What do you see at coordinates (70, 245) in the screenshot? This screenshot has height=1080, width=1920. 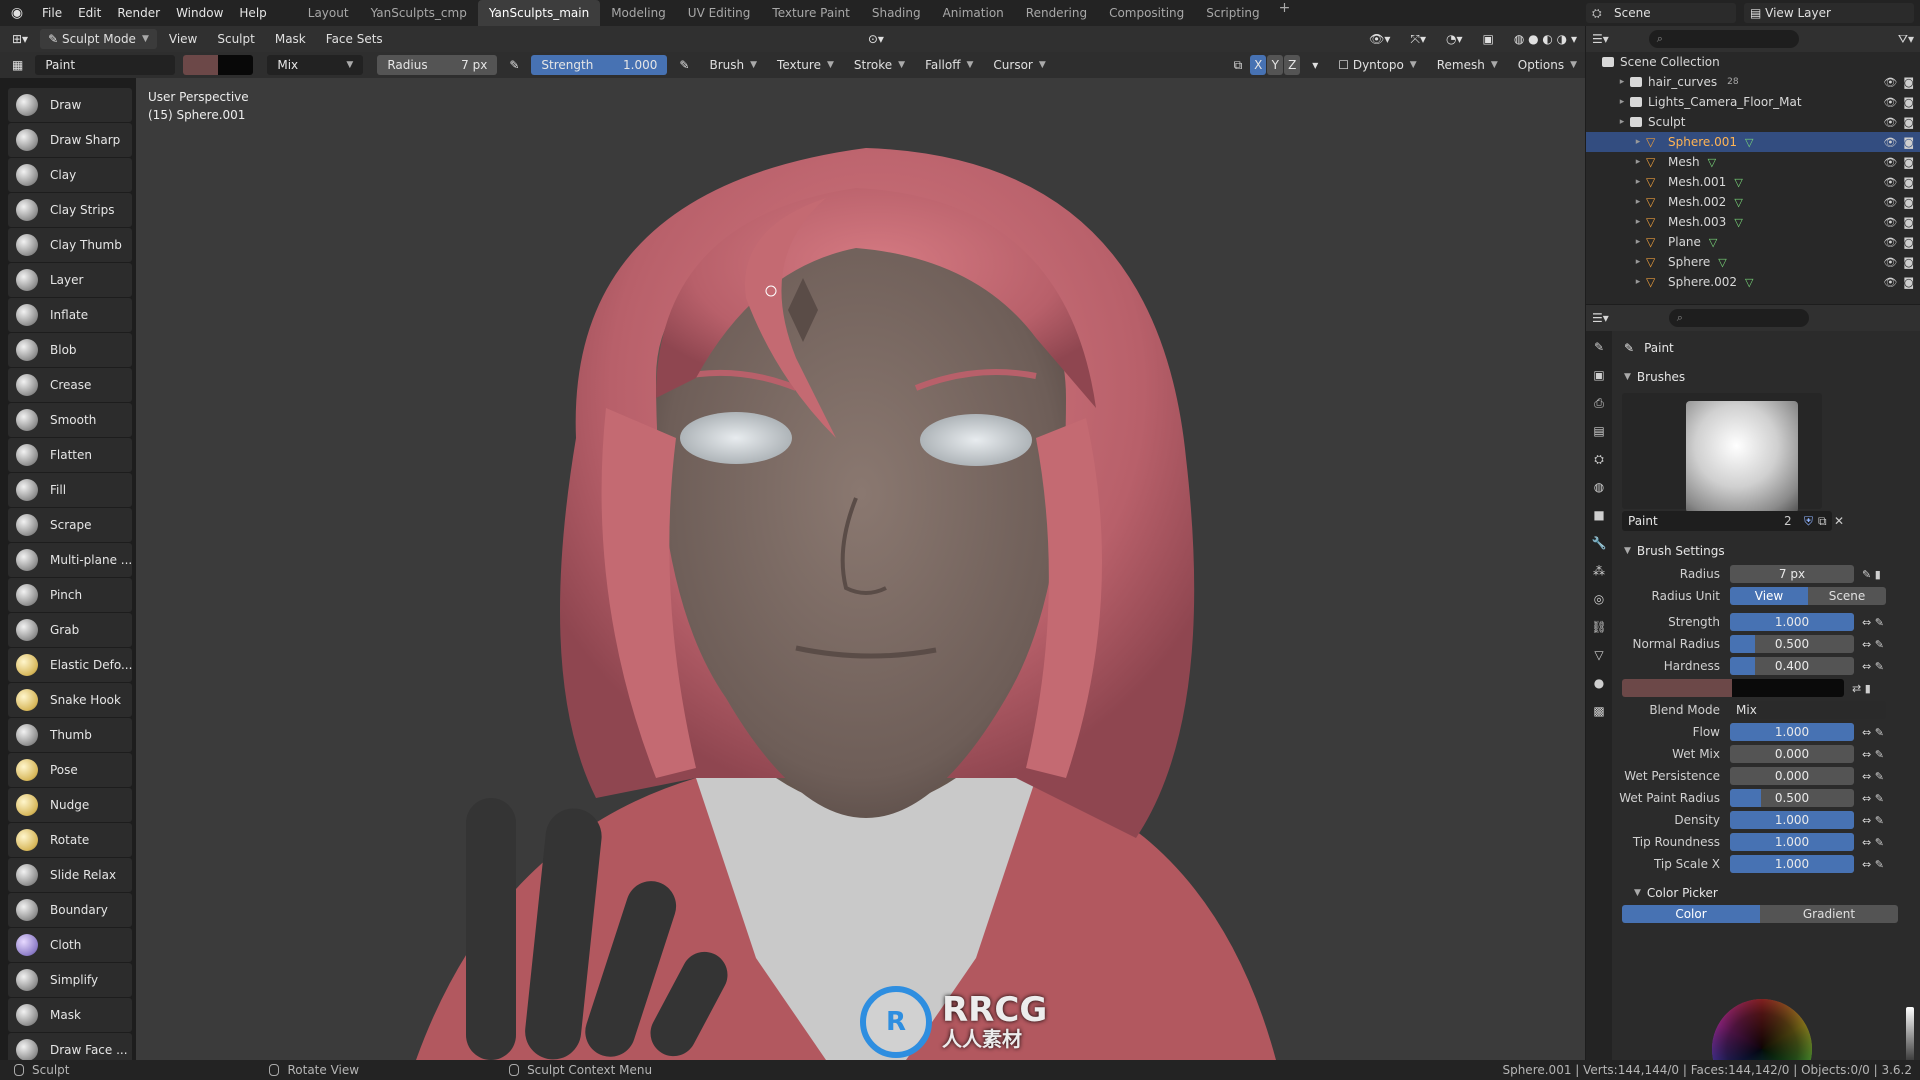 I see `tool-clay-thumb: Clay Thumb` at bounding box center [70, 245].